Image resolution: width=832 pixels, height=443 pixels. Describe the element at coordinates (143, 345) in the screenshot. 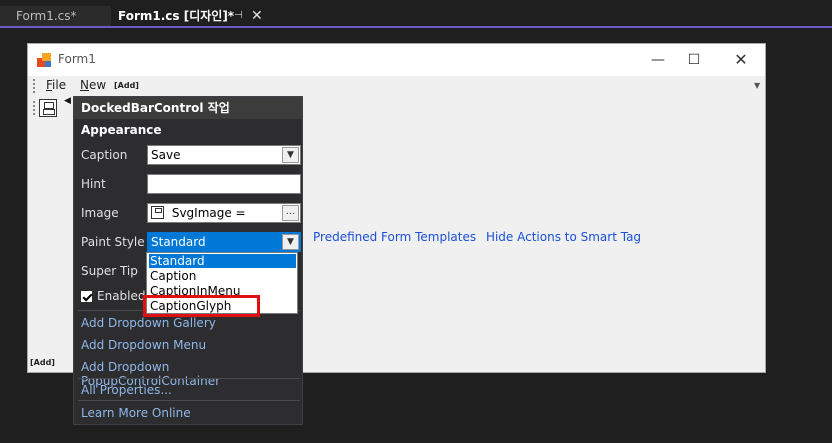

I see `add-dropdown-menu-link: Add Dropdown Menu` at that location.